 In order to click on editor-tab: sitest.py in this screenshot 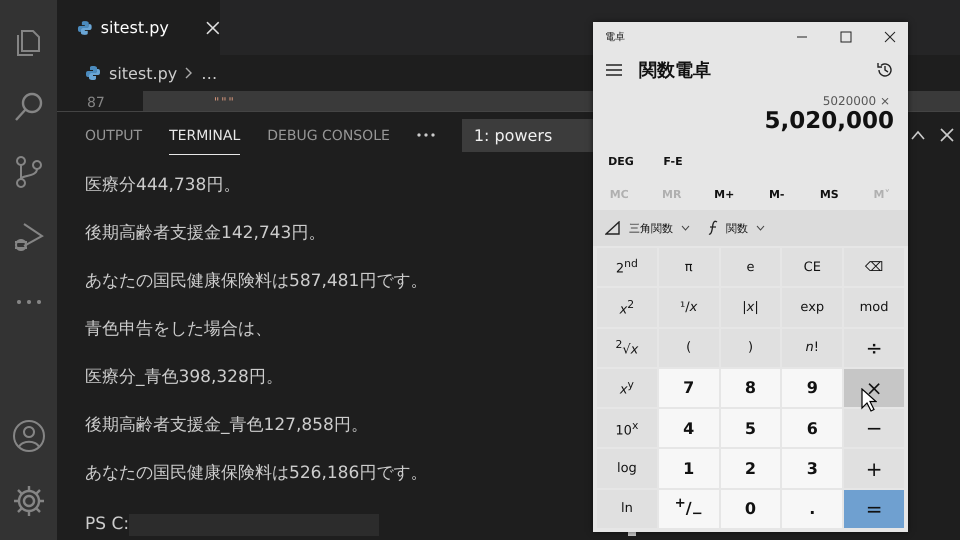, I will do `click(138, 27)`.